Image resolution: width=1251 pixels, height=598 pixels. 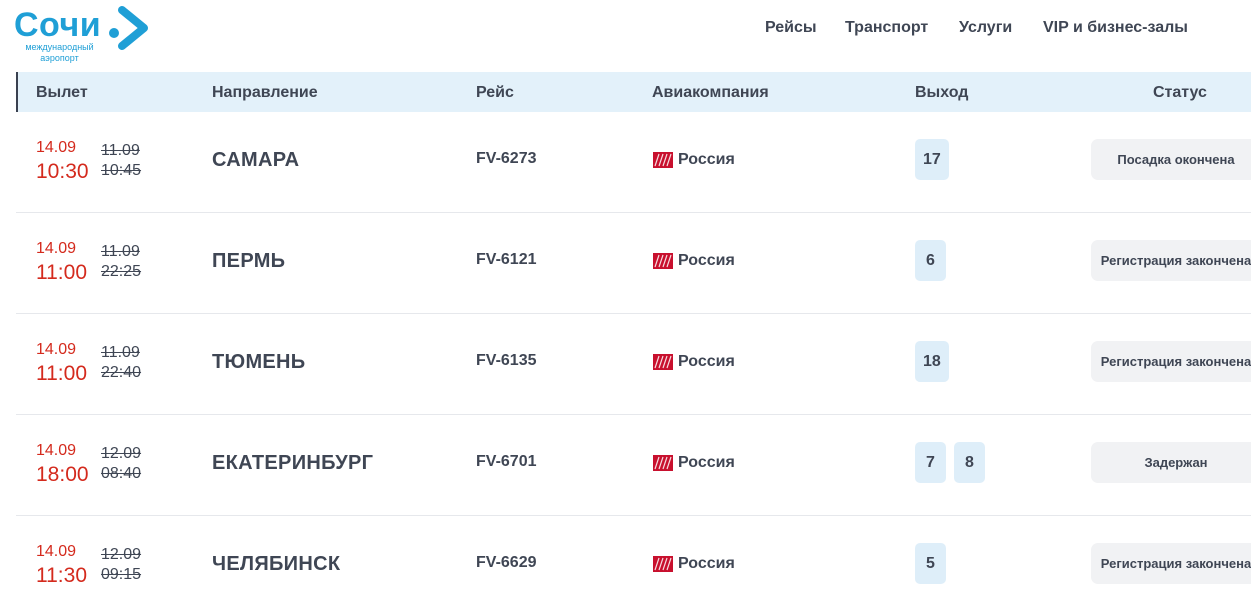 I want to click on departure-time-old: 08:40, so click(x=121, y=473).